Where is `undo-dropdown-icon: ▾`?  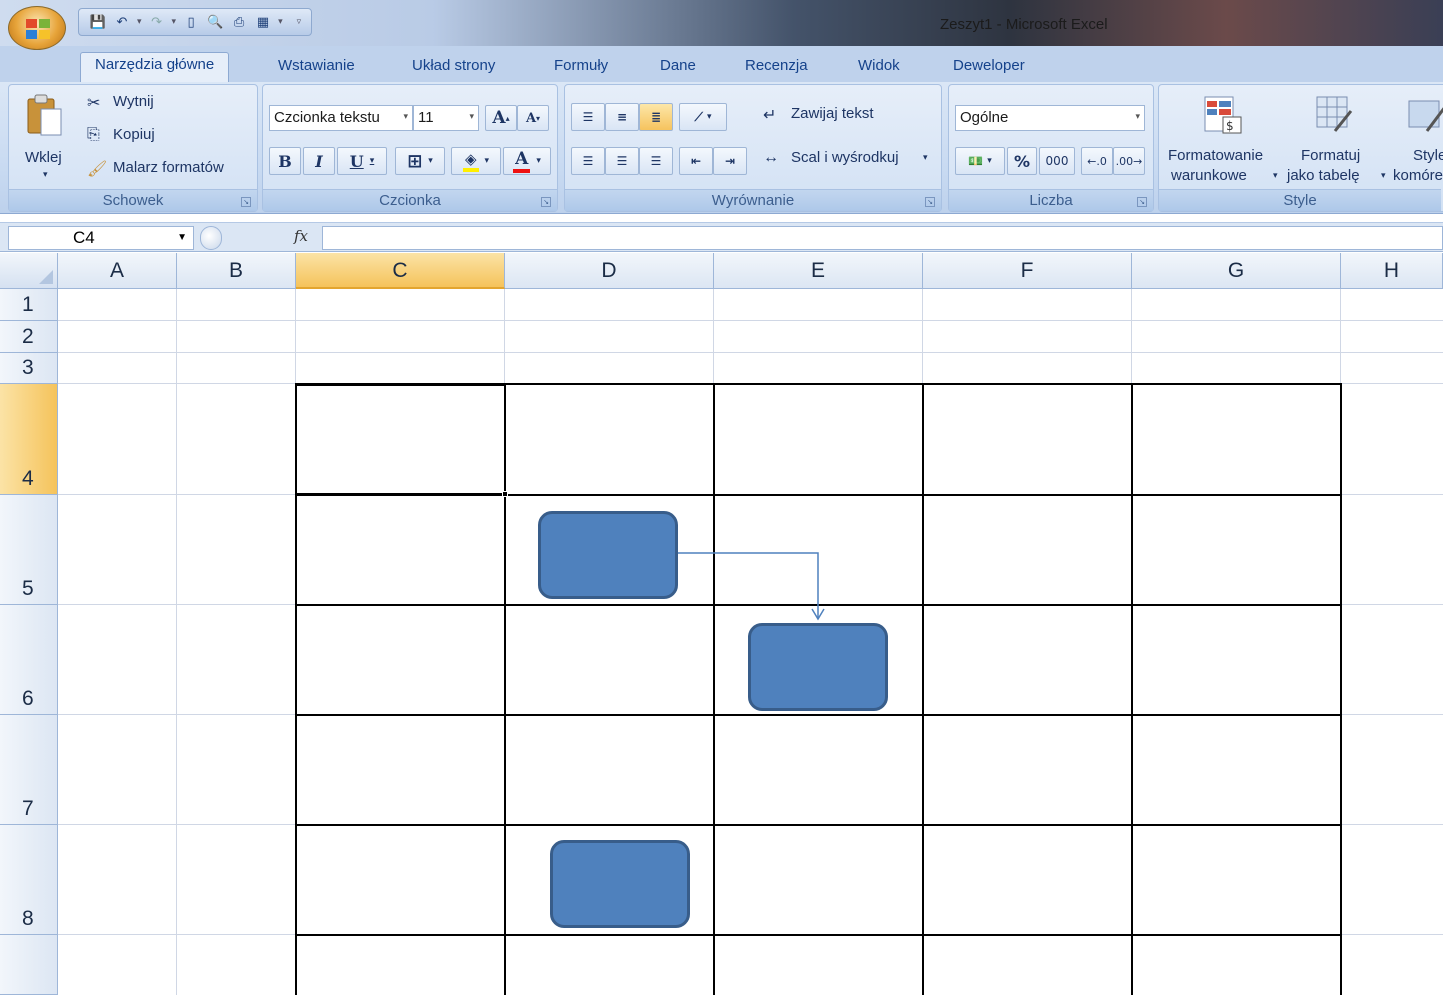 undo-dropdown-icon: ▾ is located at coordinates (139, 22).